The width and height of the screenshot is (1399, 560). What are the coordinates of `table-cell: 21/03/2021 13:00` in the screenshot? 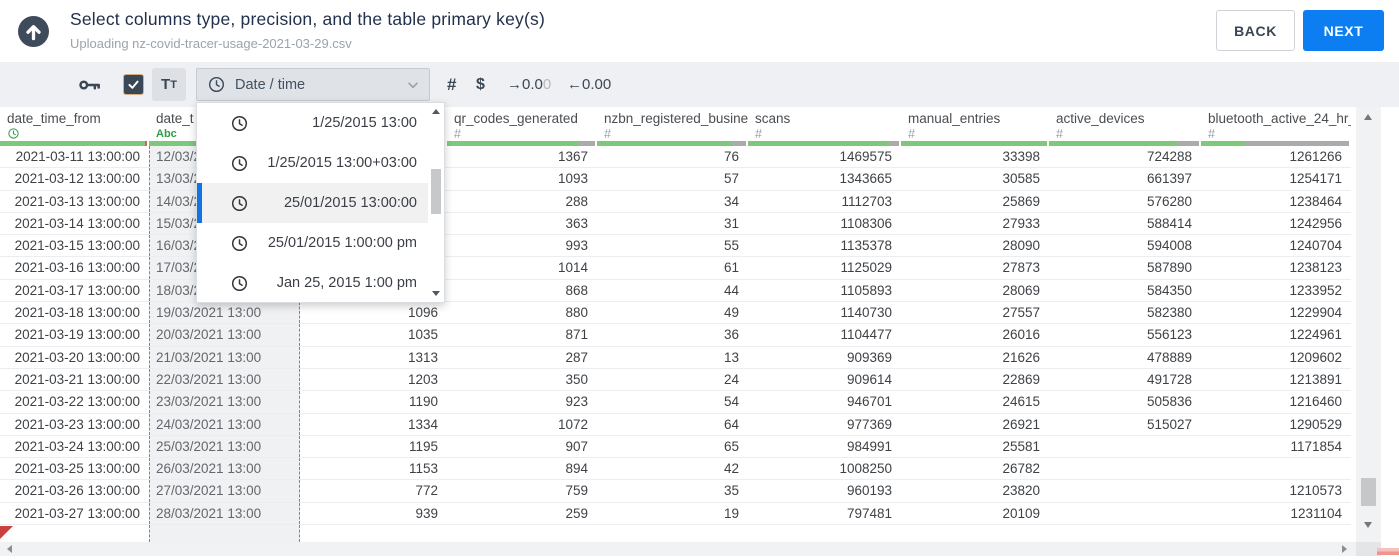 It's located at (224, 357).